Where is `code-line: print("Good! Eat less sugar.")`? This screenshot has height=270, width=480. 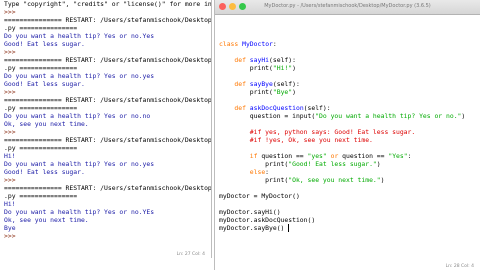 code-line: print("Good! Eat less sugar.") is located at coordinates (300, 164).